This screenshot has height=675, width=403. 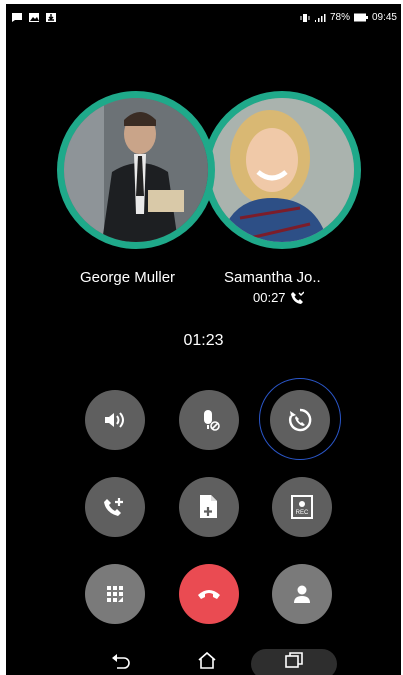 I want to click on speaker-button, so click(x=115, y=420).